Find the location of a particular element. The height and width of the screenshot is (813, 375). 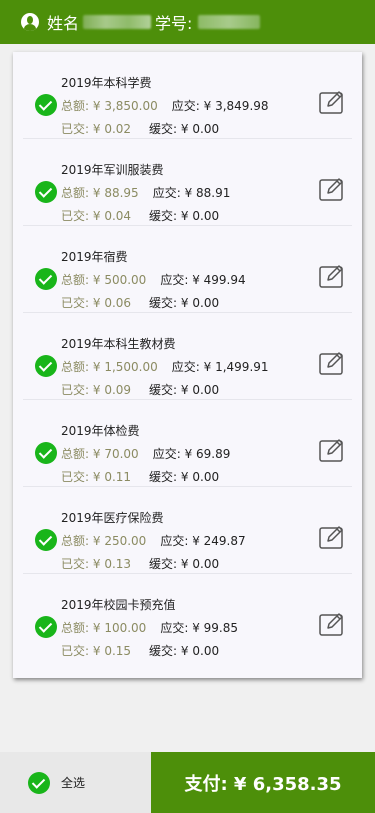

paid-amount: ¥ 0.04 is located at coordinates (112, 216).